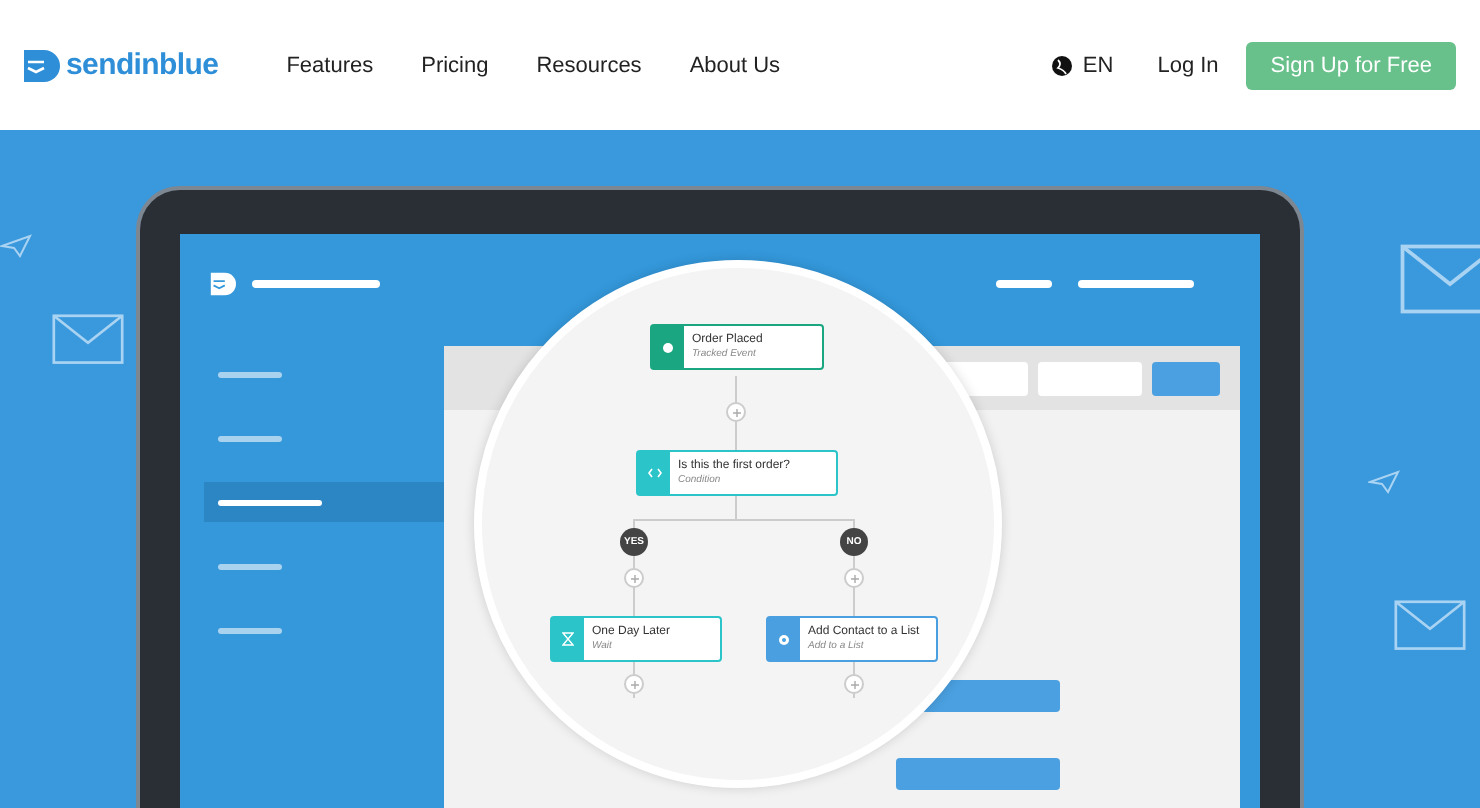 This screenshot has height=808, width=1480. I want to click on globe-icon, so click(1062, 65).